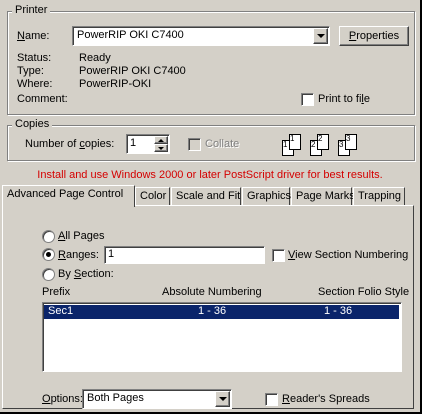  Describe the element at coordinates (201, 36) in the screenshot. I see `printer-name-combo: PowerRIP OKI C7400` at that location.